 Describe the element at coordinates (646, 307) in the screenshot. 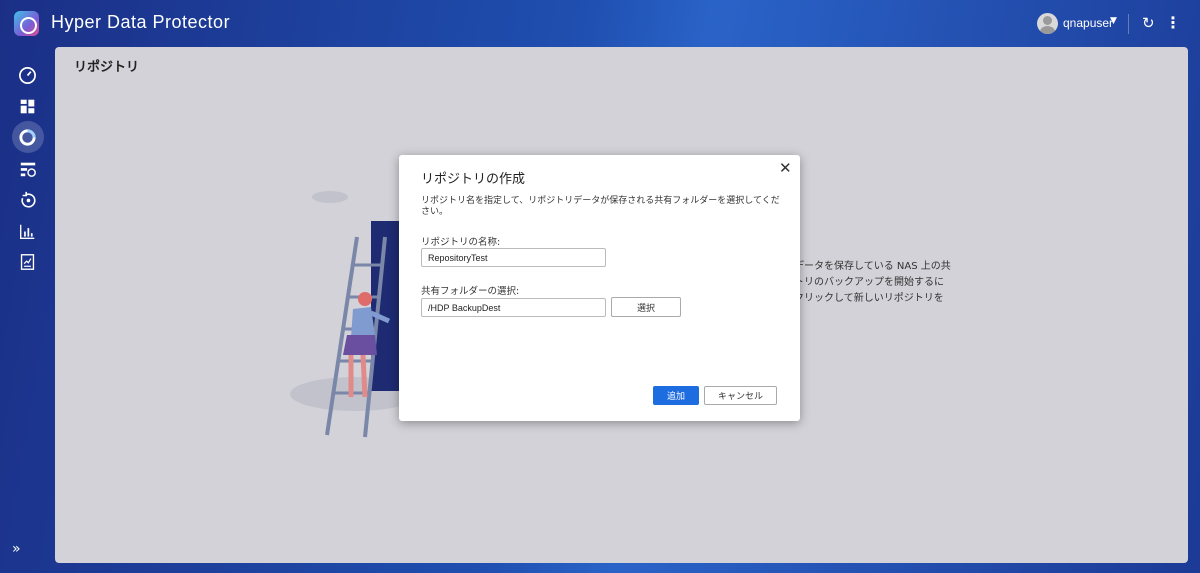

I see `select-folder-button: 選択` at that location.